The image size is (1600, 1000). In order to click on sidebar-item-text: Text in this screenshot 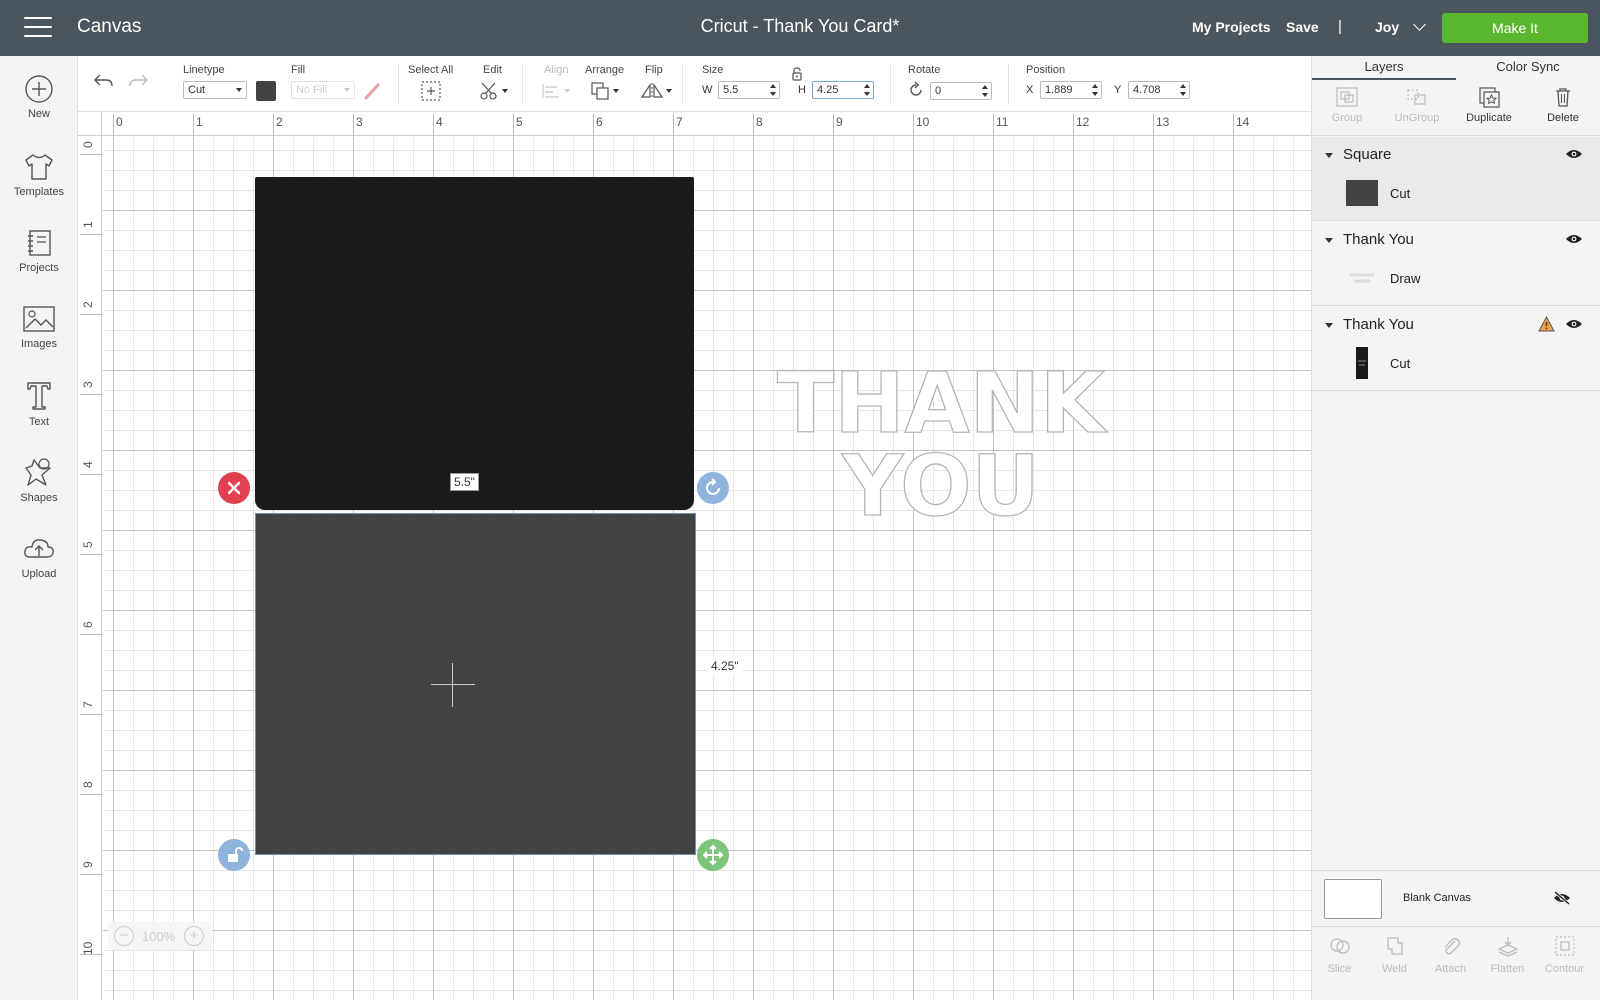, I will do `click(39, 415)`.